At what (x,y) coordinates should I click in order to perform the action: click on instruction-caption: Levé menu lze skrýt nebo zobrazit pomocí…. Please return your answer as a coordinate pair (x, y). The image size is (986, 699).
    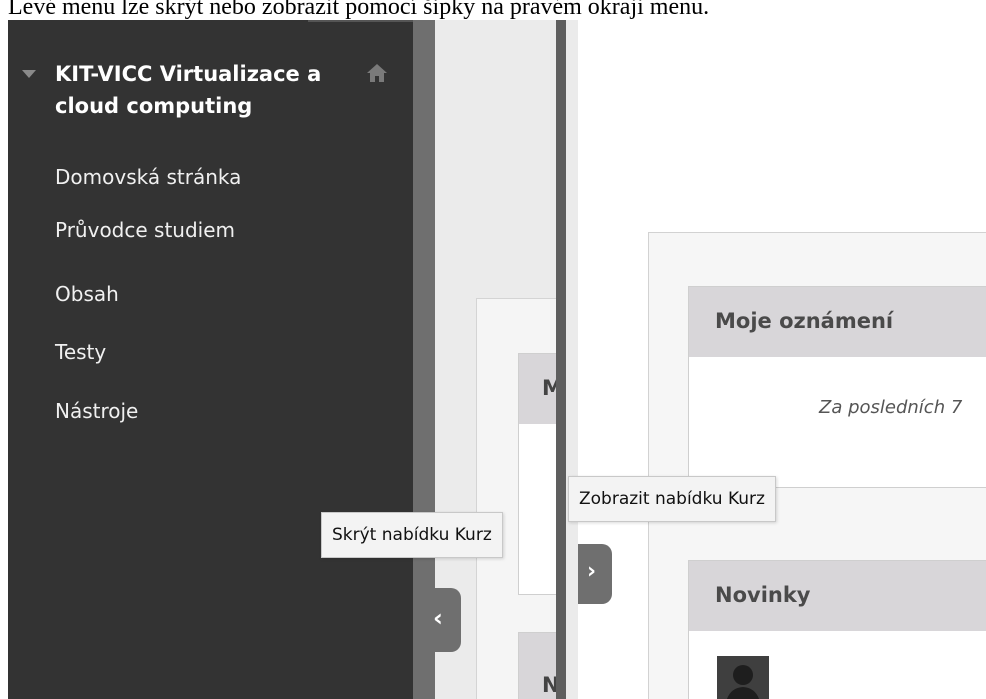
    Looking at the image, I should click on (359, 10).